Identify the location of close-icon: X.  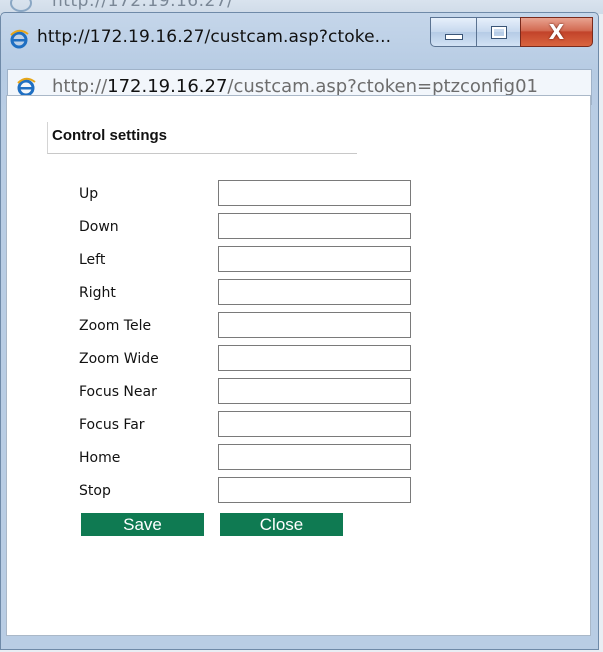
(556, 32).